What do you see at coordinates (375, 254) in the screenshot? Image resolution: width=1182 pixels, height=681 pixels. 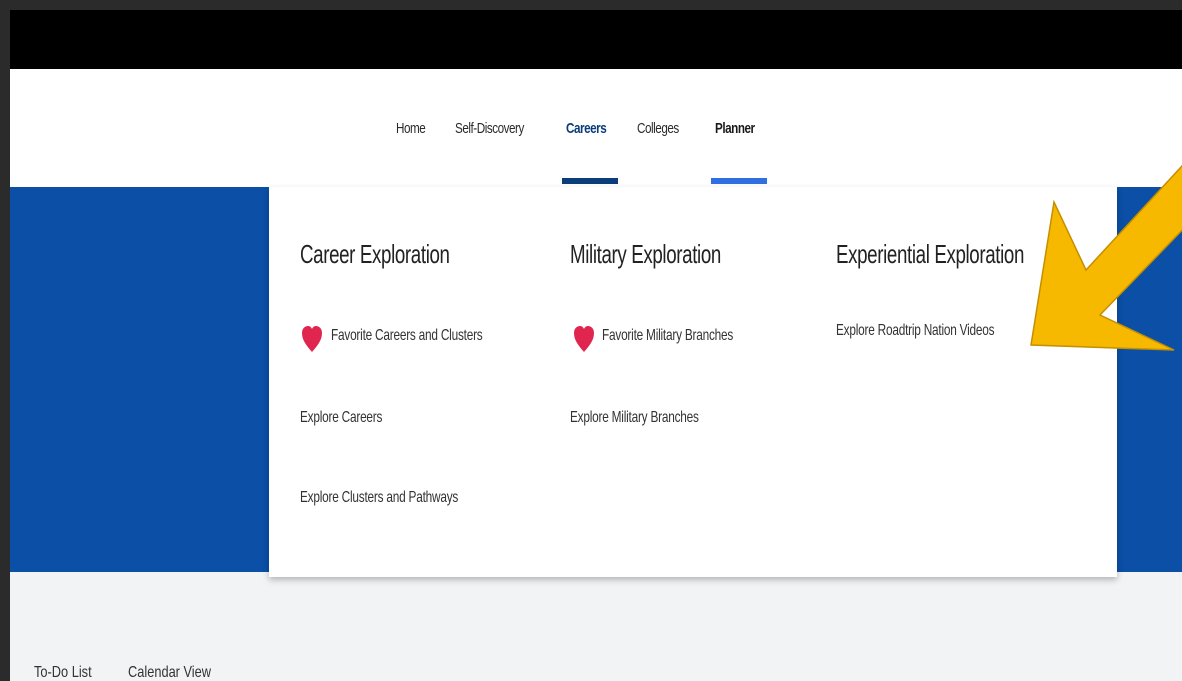 I see `career-exploration-heading: Career Exploration` at bounding box center [375, 254].